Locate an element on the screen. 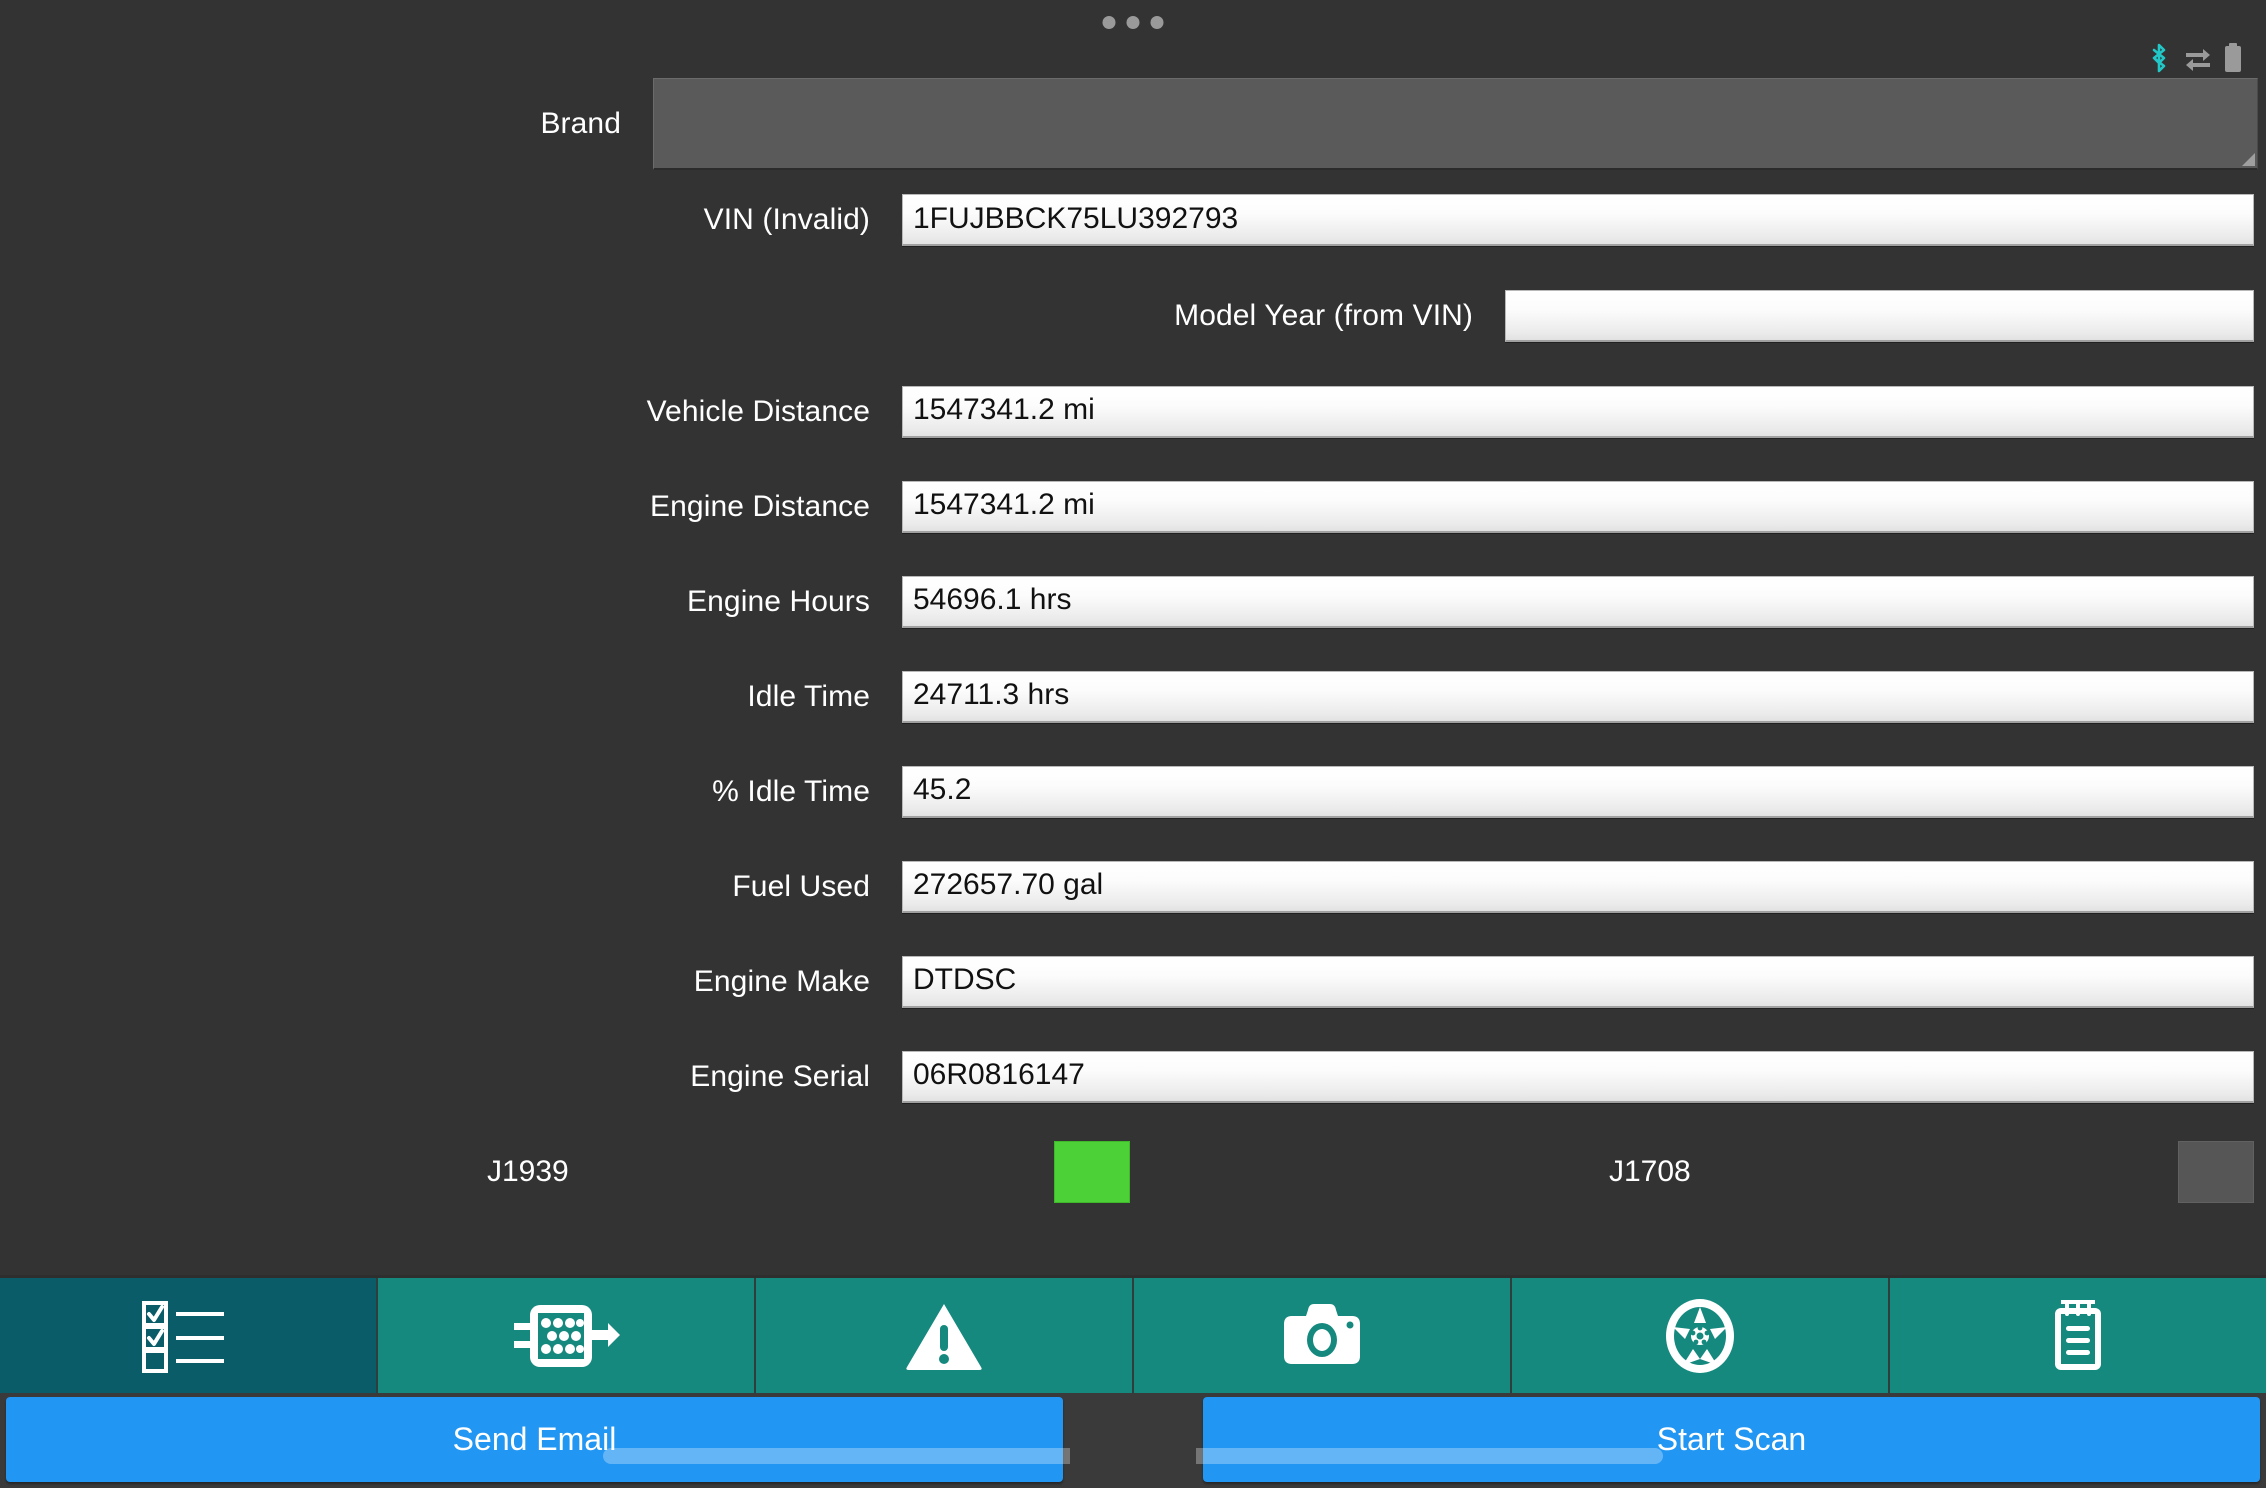 The height and width of the screenshot is (1488, 2266). engine-make-label: Engine Make is located at coordinates (781, 981).